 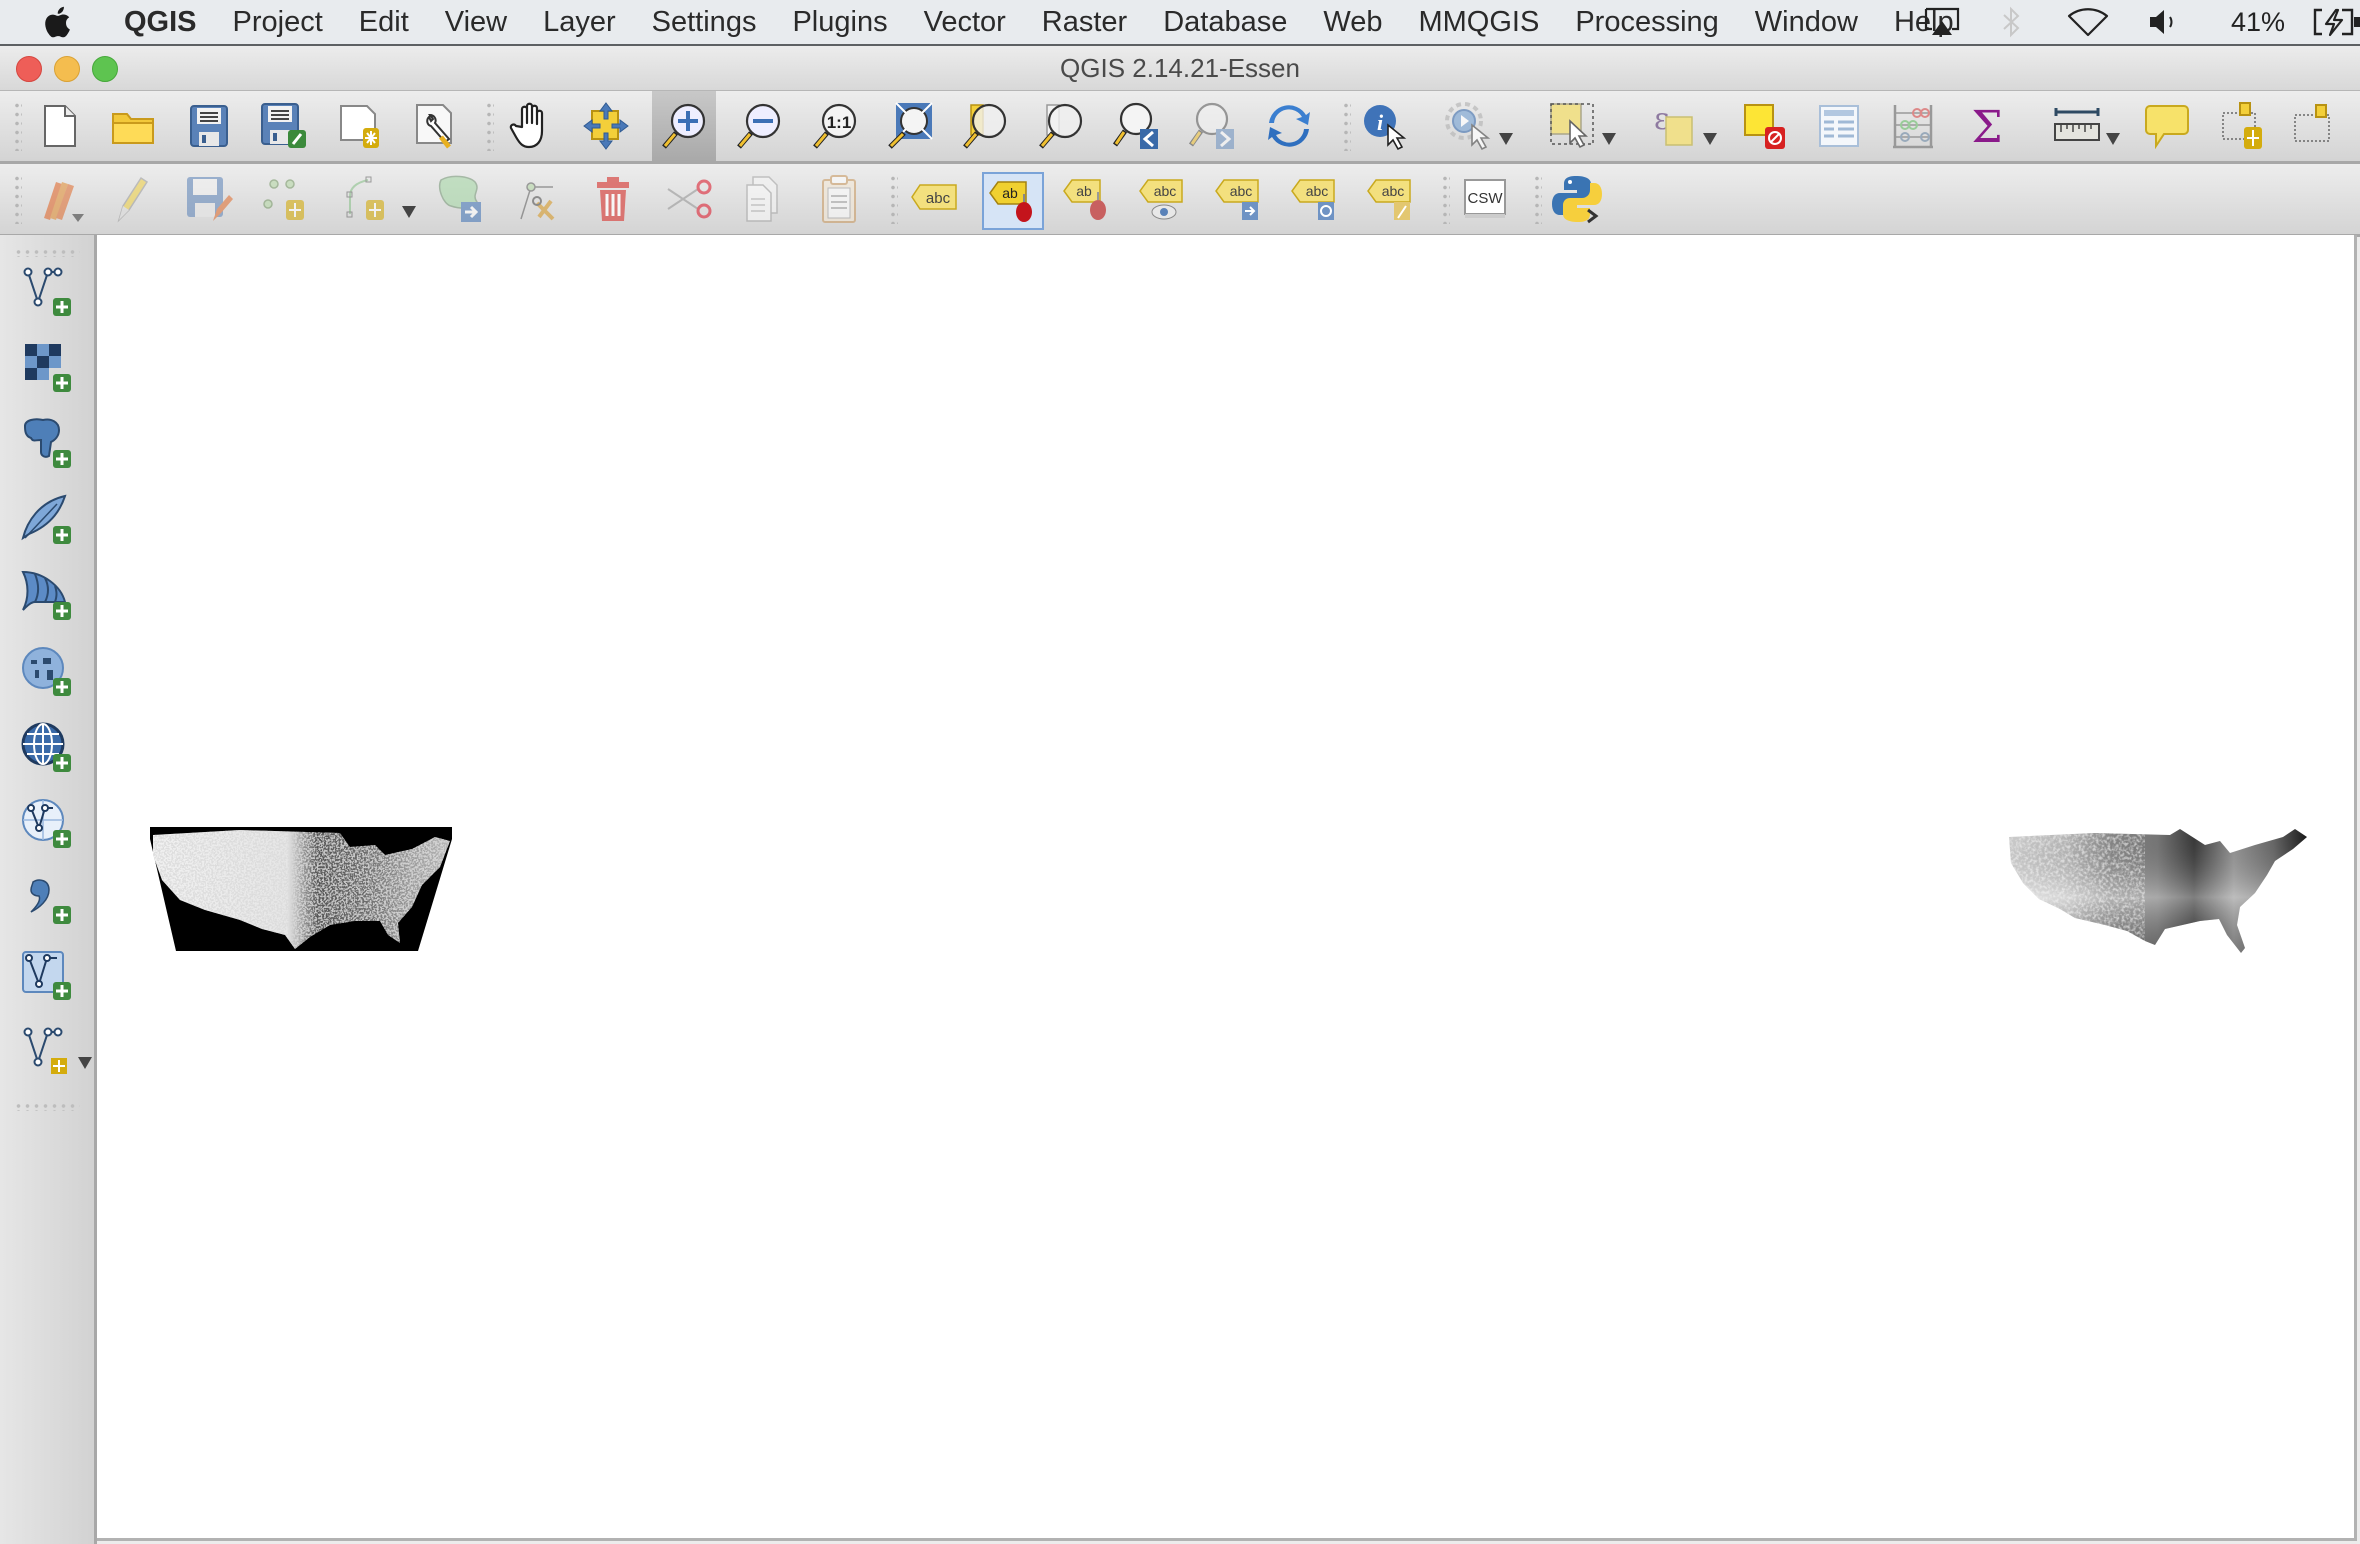 What do you see at coordinates (2167, 126) in the screenshot?
I see `map-tips-button` at bounding box center [2167, 126].